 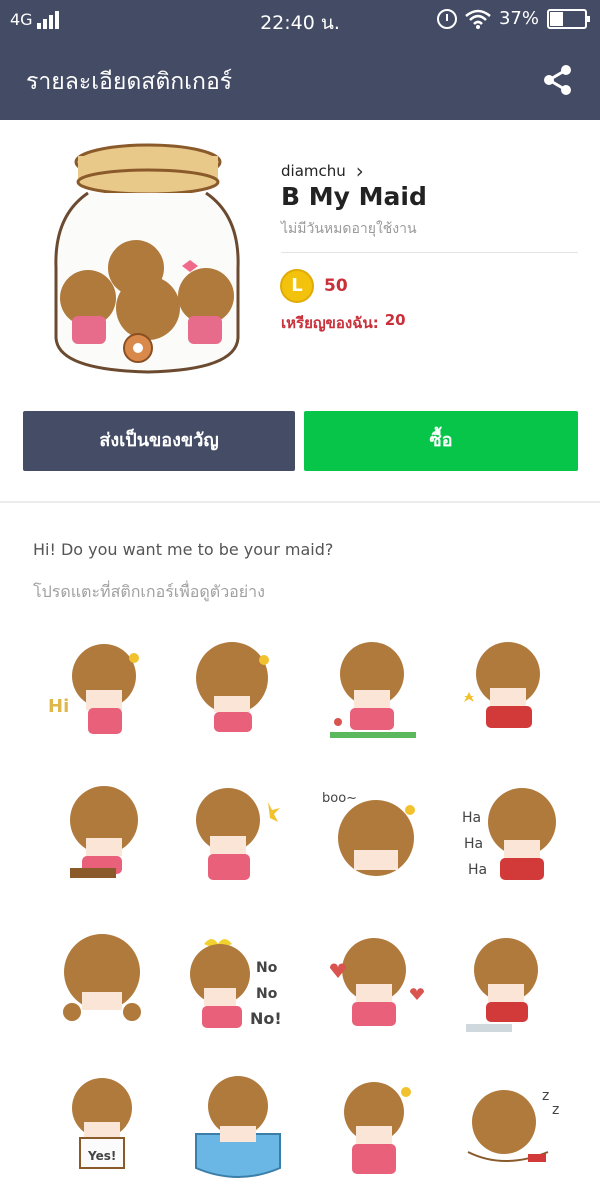 What do you see at coordinates (441, 441) in the screenshot?
I see `buy-button: ซื้อ` at bounding box center [441, 441].